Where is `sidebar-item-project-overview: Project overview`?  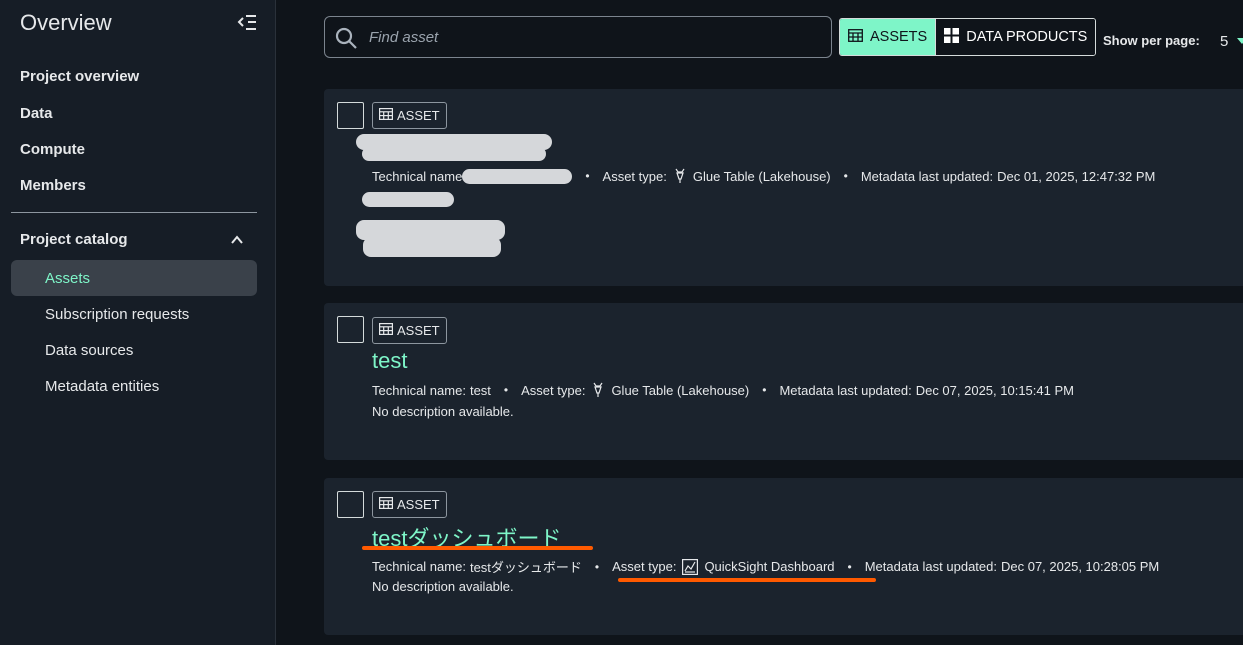
sidebar-item-project-overview: Project overview is located at coordinates (79, 76).